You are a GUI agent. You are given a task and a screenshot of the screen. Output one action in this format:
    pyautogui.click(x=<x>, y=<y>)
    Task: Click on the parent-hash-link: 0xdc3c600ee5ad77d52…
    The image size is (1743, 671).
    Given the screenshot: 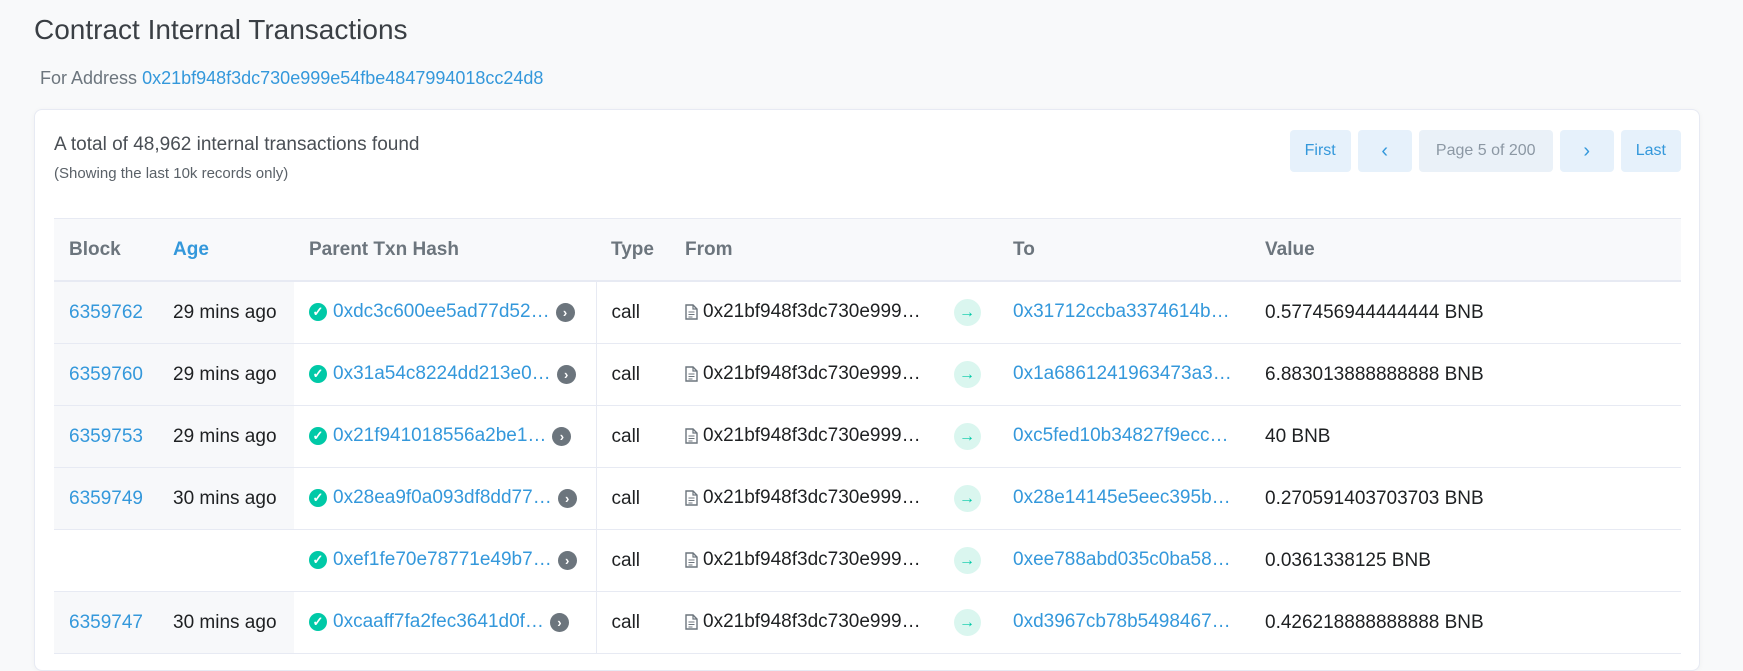 What is the action you would take?
    pyautogui.click(x=441, y=312)
    